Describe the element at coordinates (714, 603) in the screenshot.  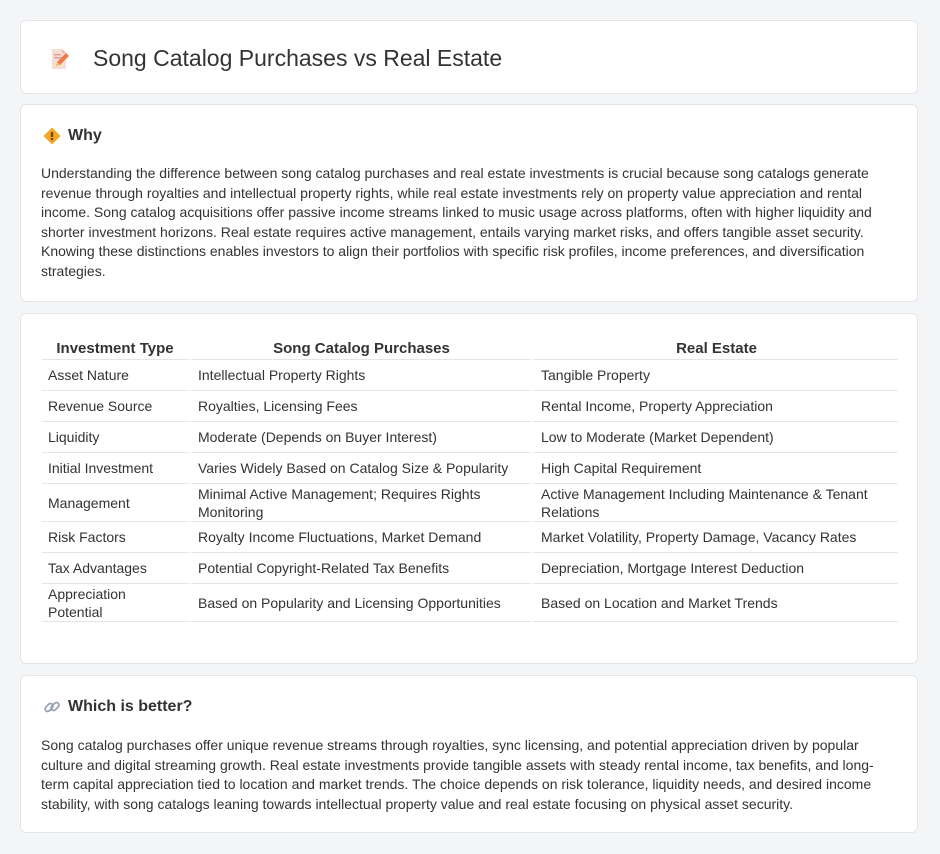
I see `real-estate-cell: Based on Location and Market Trends` at that location.